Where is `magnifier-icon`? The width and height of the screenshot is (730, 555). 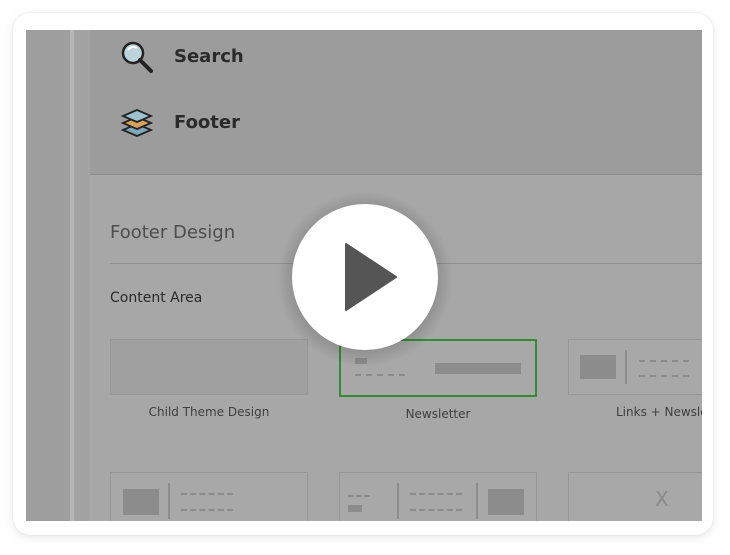
magnifier-icon is located at coordinates (137, 57).